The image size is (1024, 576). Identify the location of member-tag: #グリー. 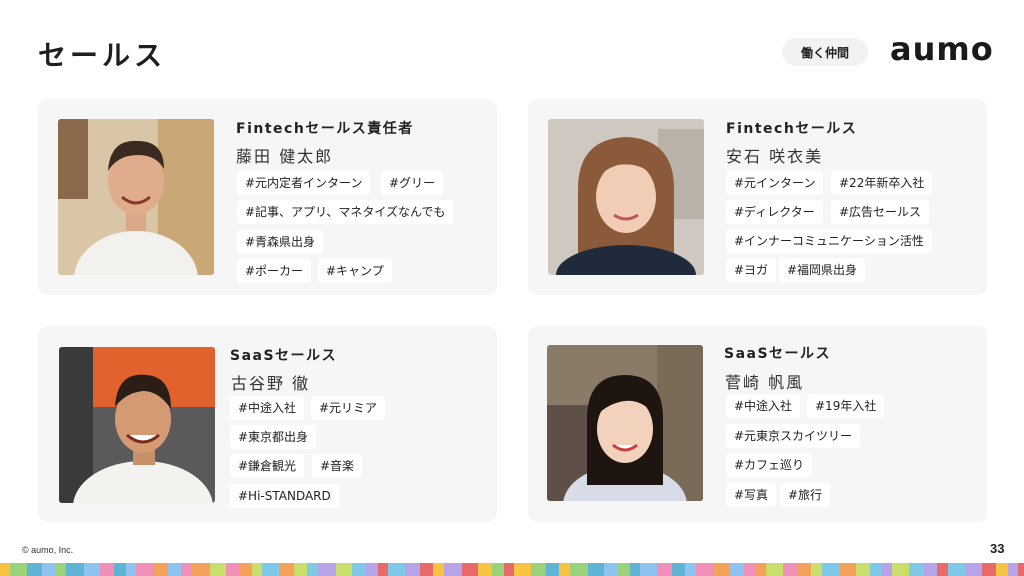
(412, 183).